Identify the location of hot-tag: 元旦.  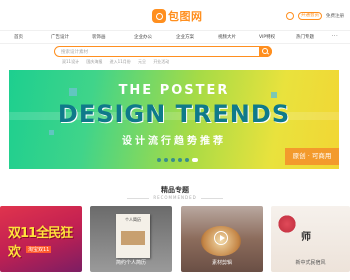
(142, 61).